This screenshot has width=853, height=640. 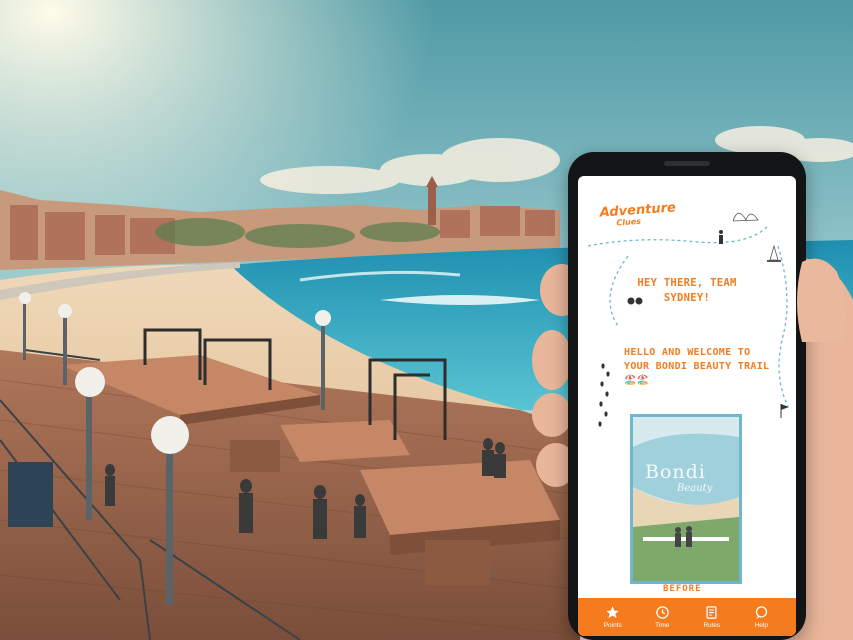 What do you see at coordinates (682, 589) in the screenshot?
I see `before-section-heading: BEFORE` at bounding box center [682, 589].